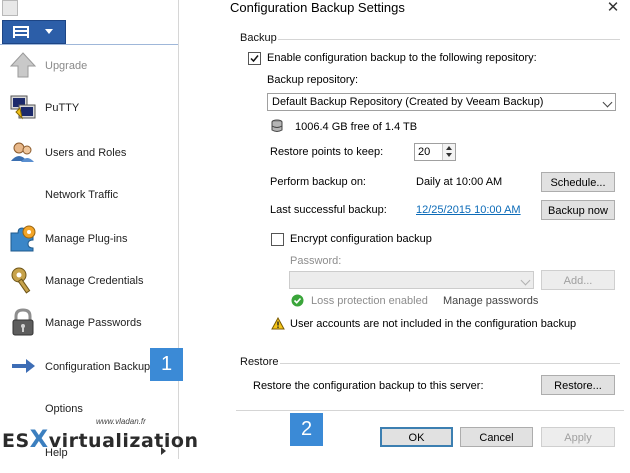  I want to click on menu-item-upgrade: Upgrade, so click(88, 66).